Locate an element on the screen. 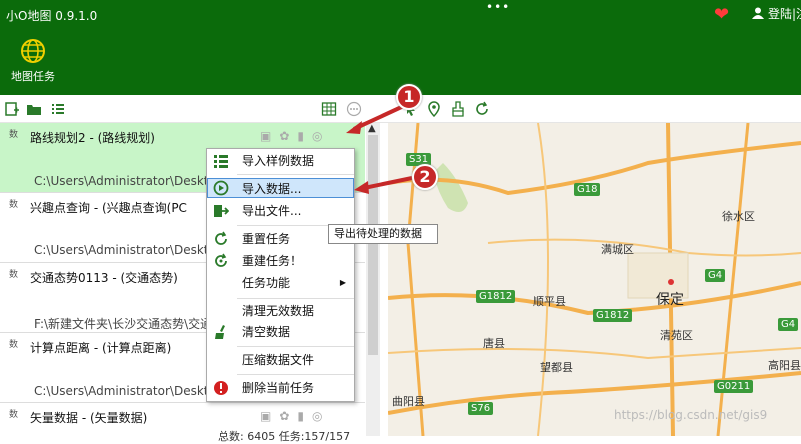  menu-import-sample-data: 导入样例数据 is located at coordinates (280, 161).